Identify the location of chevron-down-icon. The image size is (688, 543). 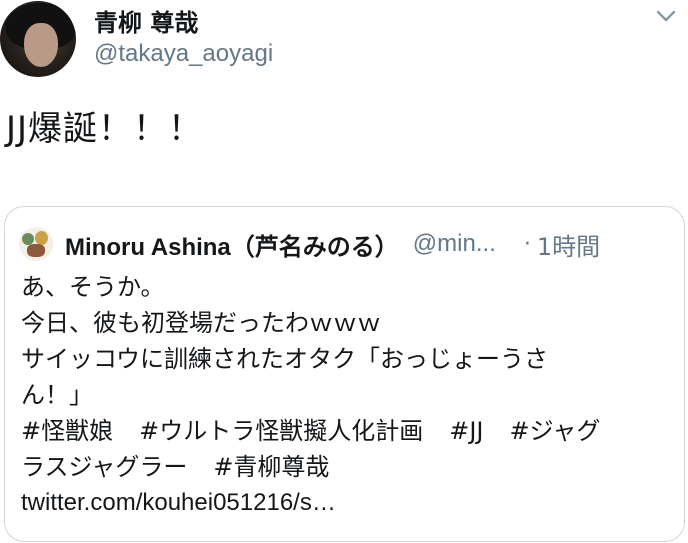
(666, 16).